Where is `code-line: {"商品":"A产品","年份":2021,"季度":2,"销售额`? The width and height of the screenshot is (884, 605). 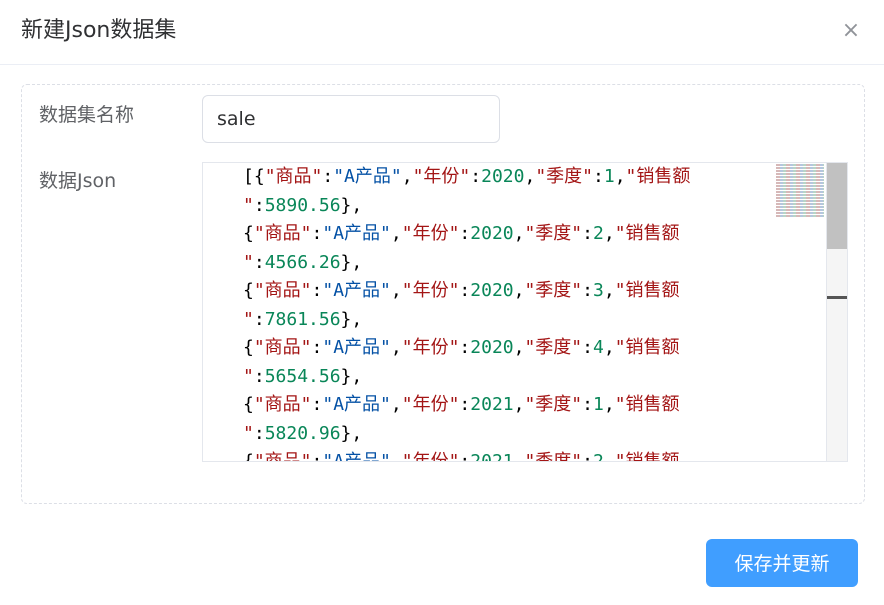
code-line: {"商品":"A产品","年份":2021,"季度":2,"销售额 is located at coordinates (513, 455).